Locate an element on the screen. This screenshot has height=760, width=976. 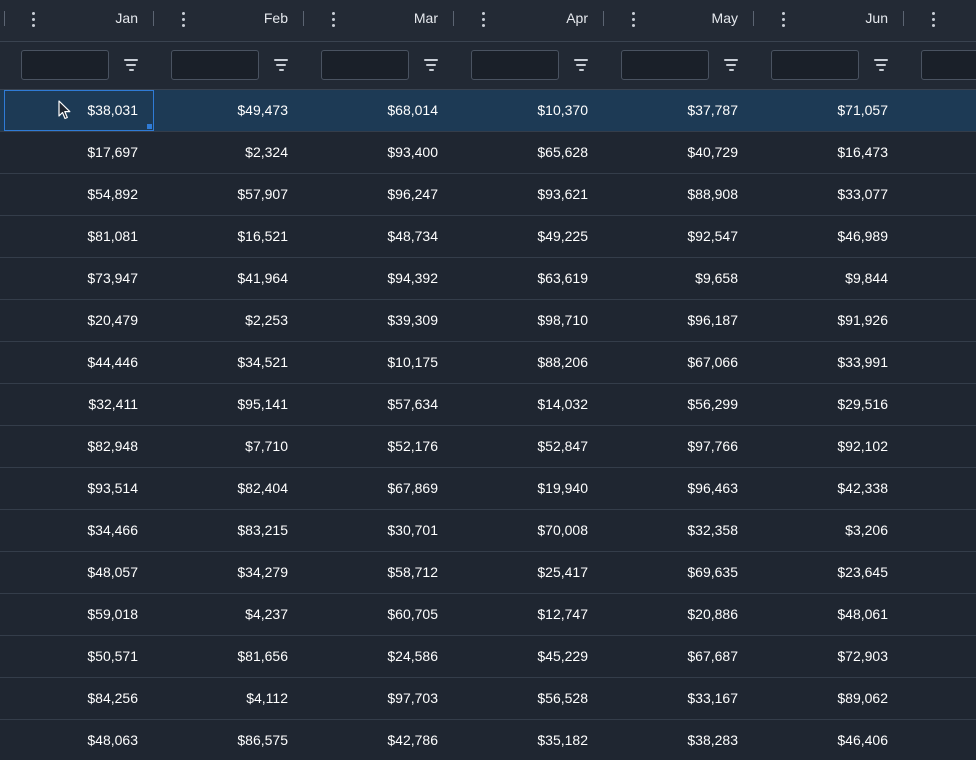
table-cell: $32,358 is located at coordinates (679, 530).